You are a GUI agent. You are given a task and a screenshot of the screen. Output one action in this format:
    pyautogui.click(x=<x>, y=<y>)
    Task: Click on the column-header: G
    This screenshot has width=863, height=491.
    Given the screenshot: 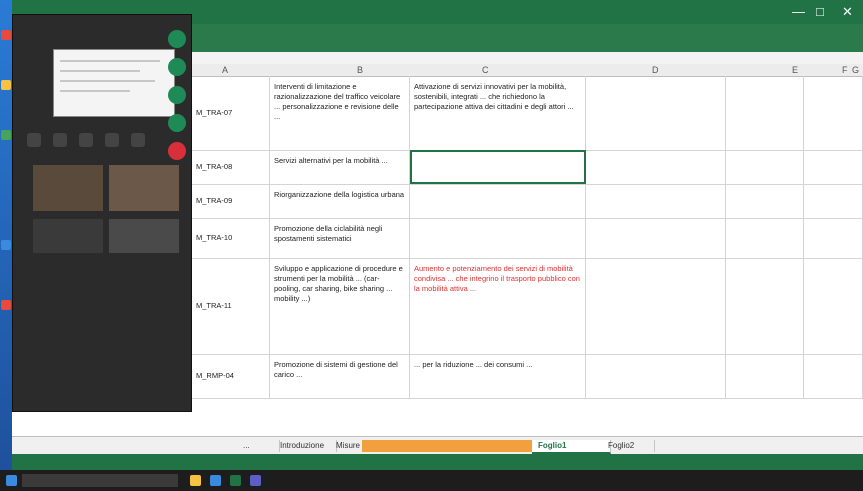 What is the action you would take?
    pyautogui.click(x=855, y=70)
    